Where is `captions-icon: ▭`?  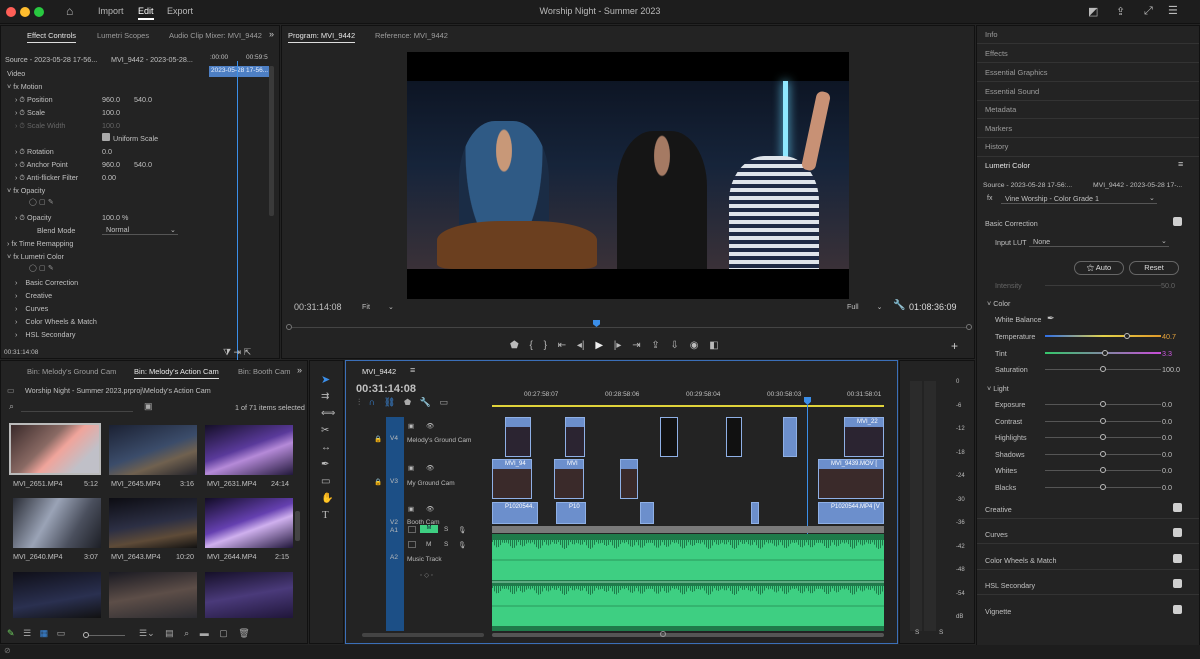 captions-icon: ▭ is located at coordinates (444, 402).